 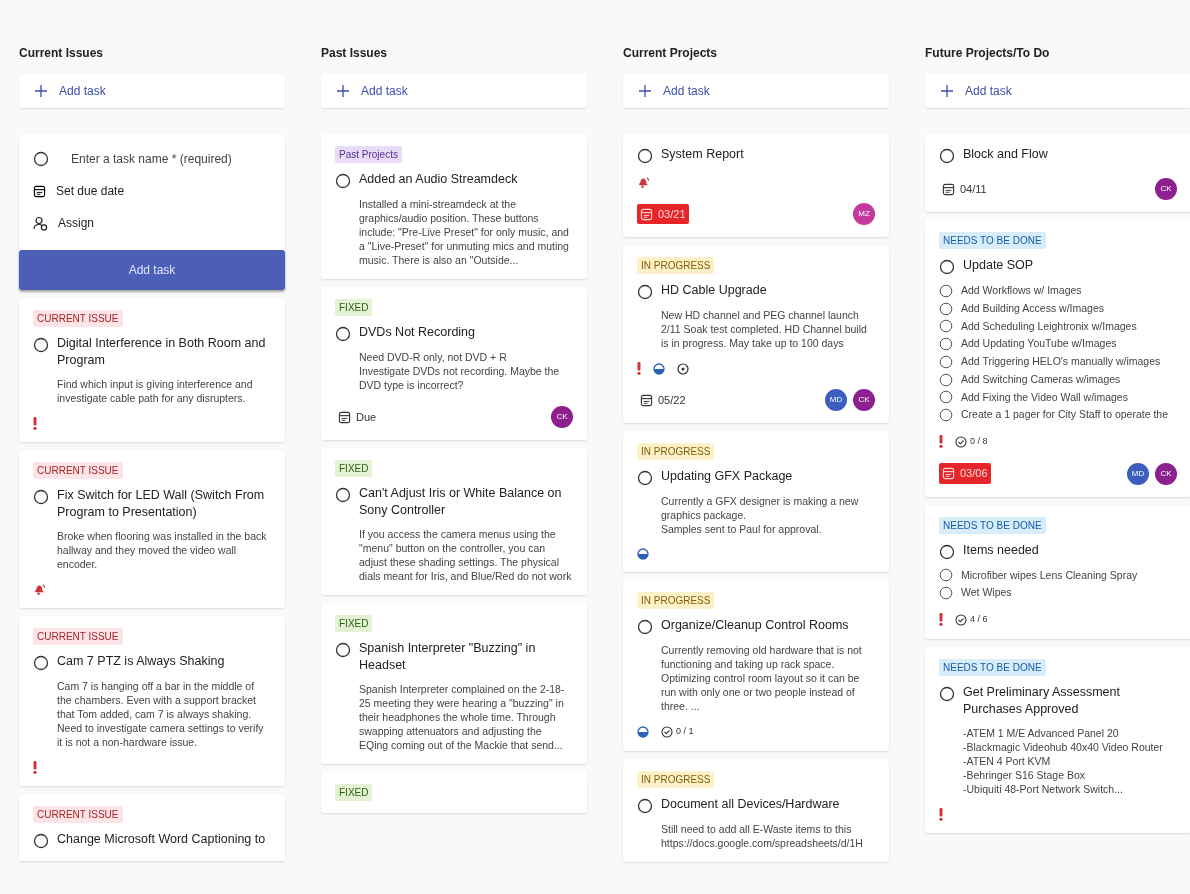 I want to click on task-card: IN PROGRESS Document all Devices/Hardware Still need to add all E-Waste items to this https://docs.google.com/spreadsheets/d/1H, so click(x=756, y=810).